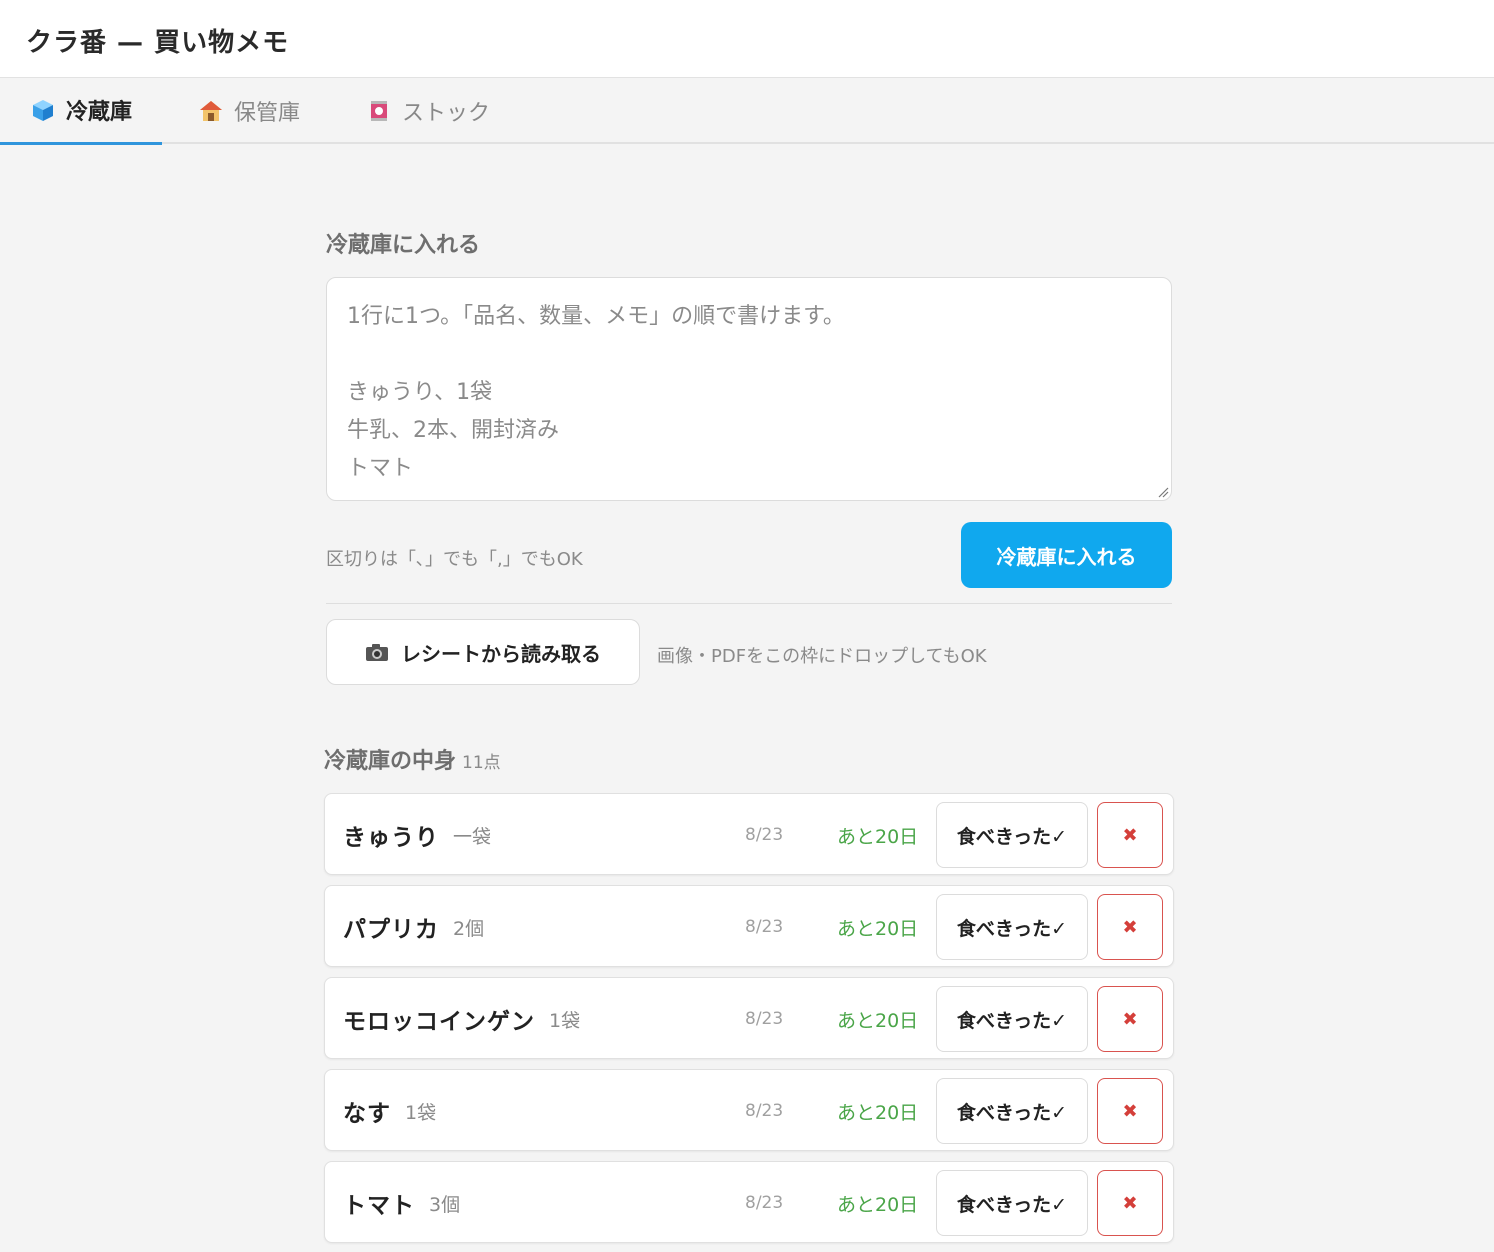 This screenshot has width=1494, height=1252. What do you see at coordinates (367, 1114) in the screenshot?
I see `item-name-text: なす` at bounding box center [367, 1114].